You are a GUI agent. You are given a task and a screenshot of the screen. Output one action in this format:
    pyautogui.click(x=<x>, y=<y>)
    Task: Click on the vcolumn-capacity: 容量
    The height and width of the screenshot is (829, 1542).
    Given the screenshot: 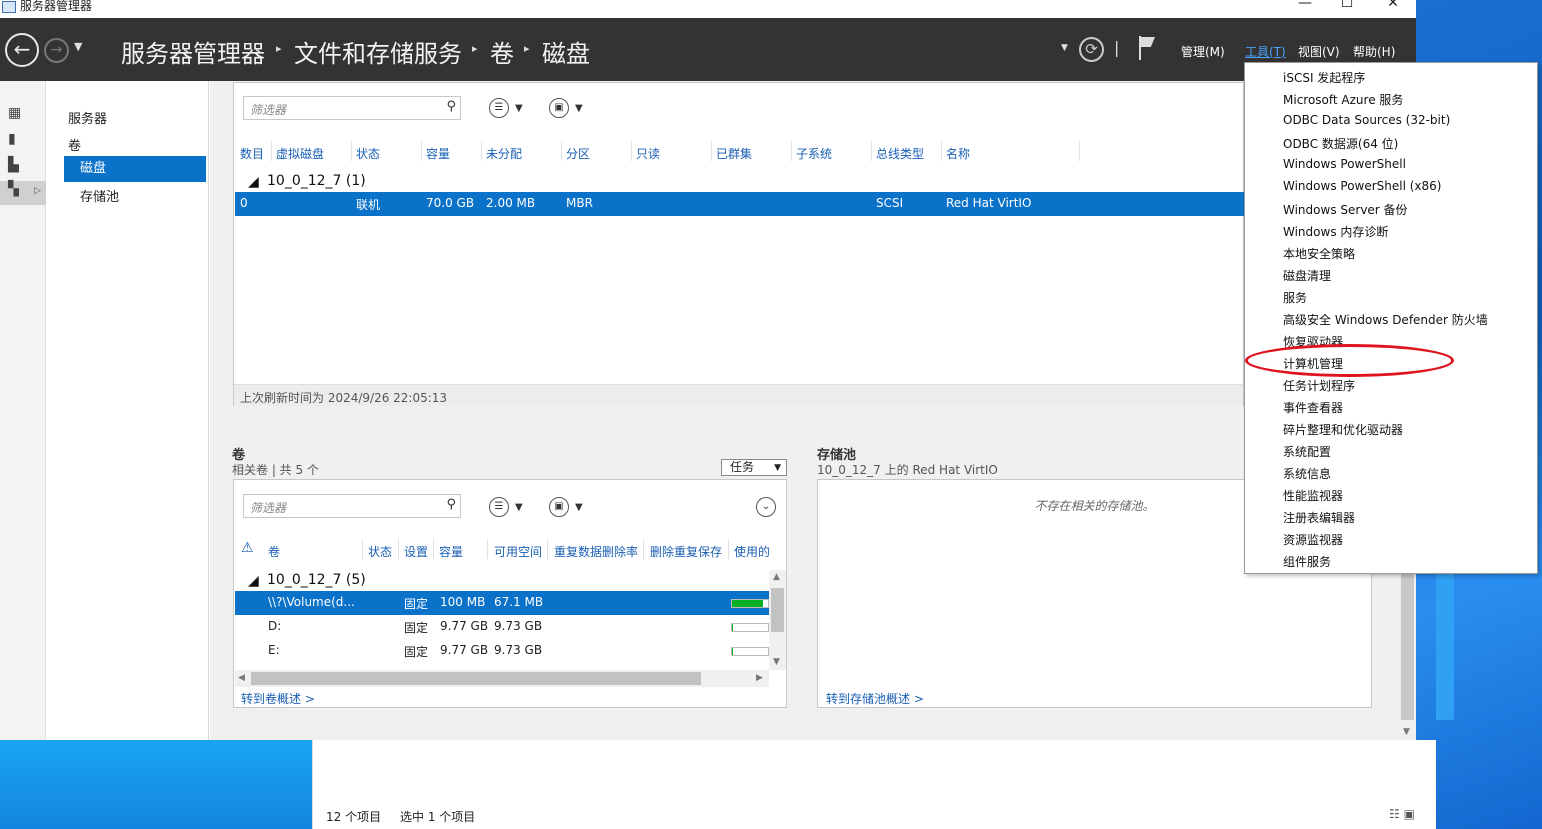 What is the action you would take?
    pyautogui.click(x=451, y=551)
    